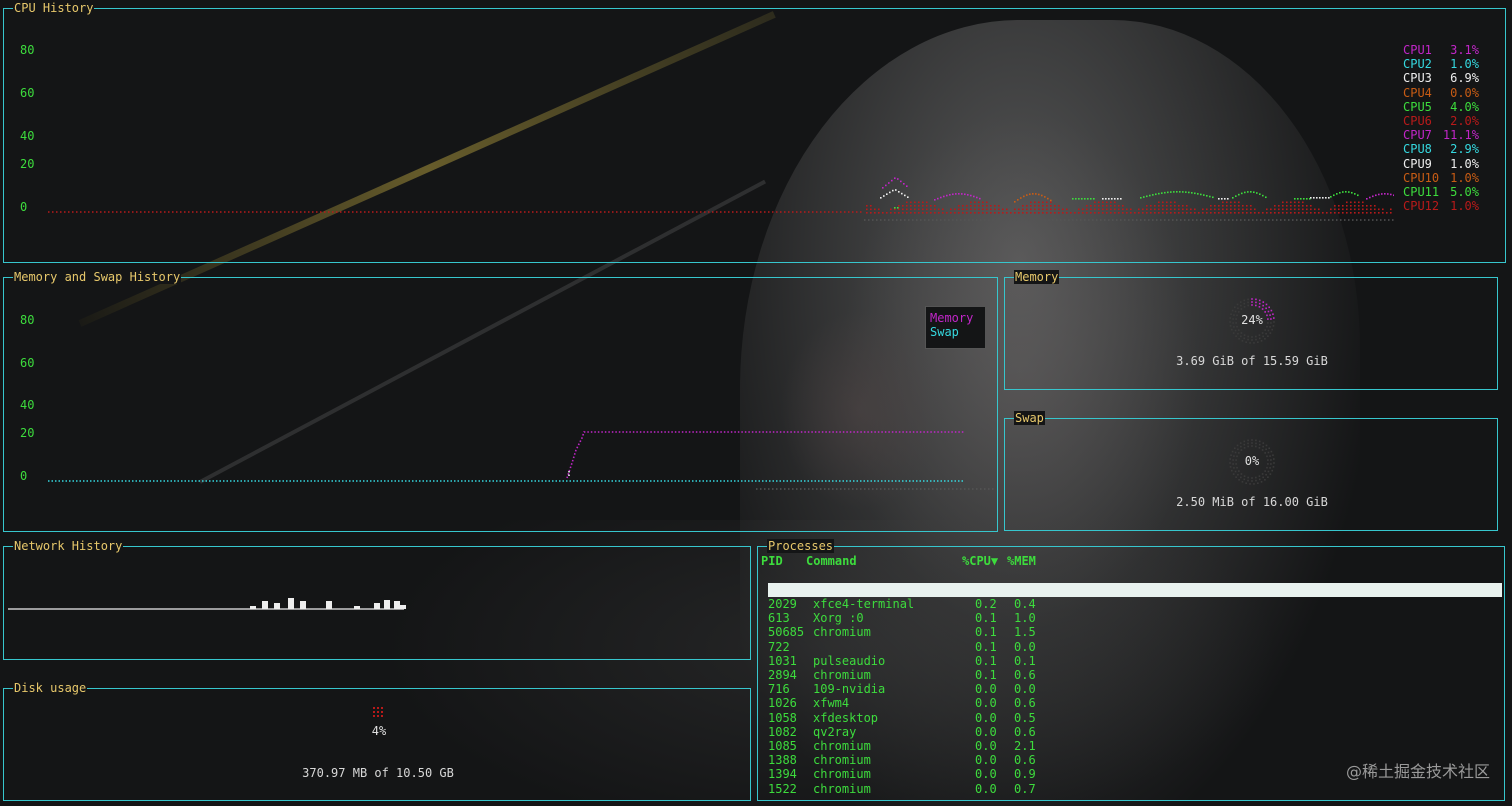  Describe the element at coordinates (1133, 618) in the screenshot. I see `process-row: 613 Xorg :0 0.1 1.0` at that location.